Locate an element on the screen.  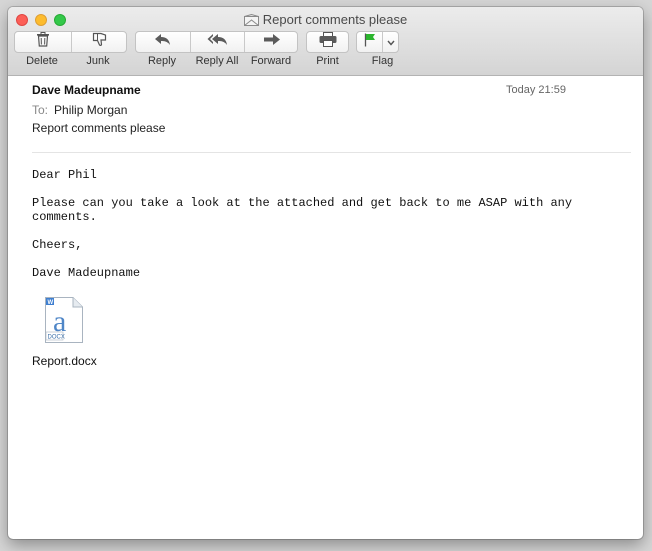
reply-all-arrow-icon is located at coordinates (218, 42).